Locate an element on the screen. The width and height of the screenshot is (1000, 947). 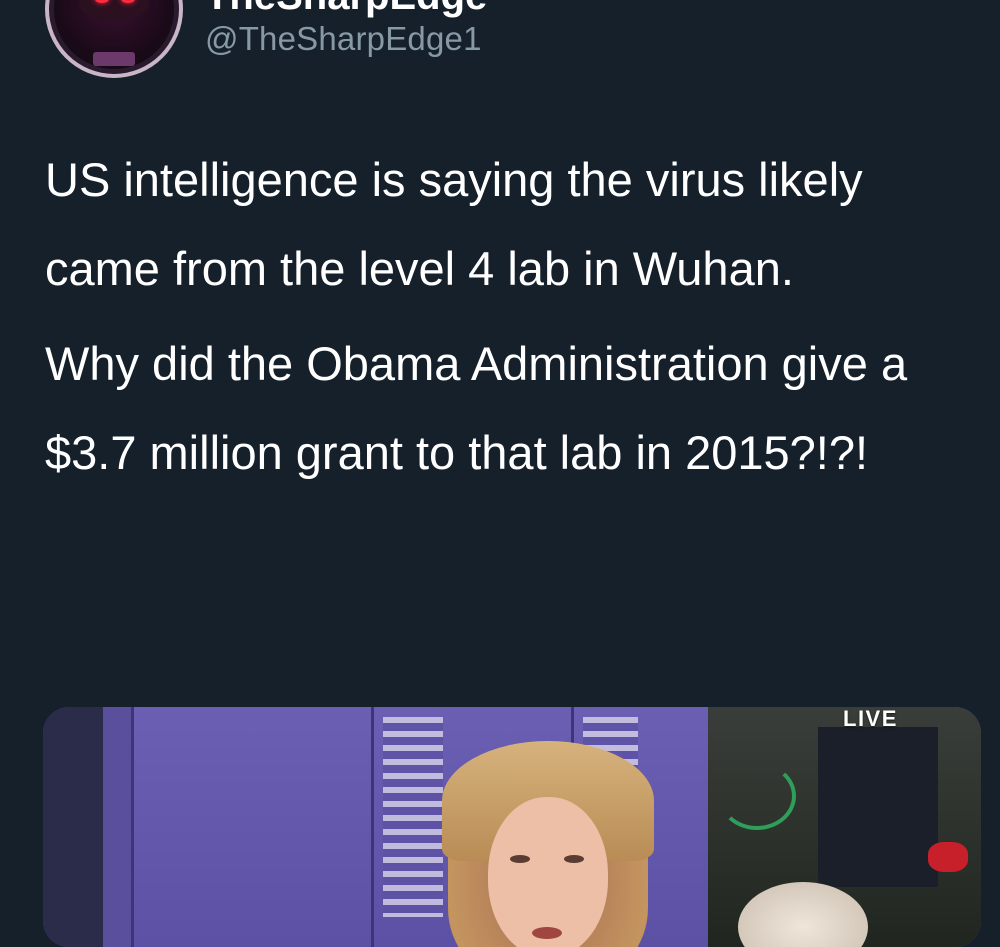
avatar-mask-shape is located at coordinates (114, 10).